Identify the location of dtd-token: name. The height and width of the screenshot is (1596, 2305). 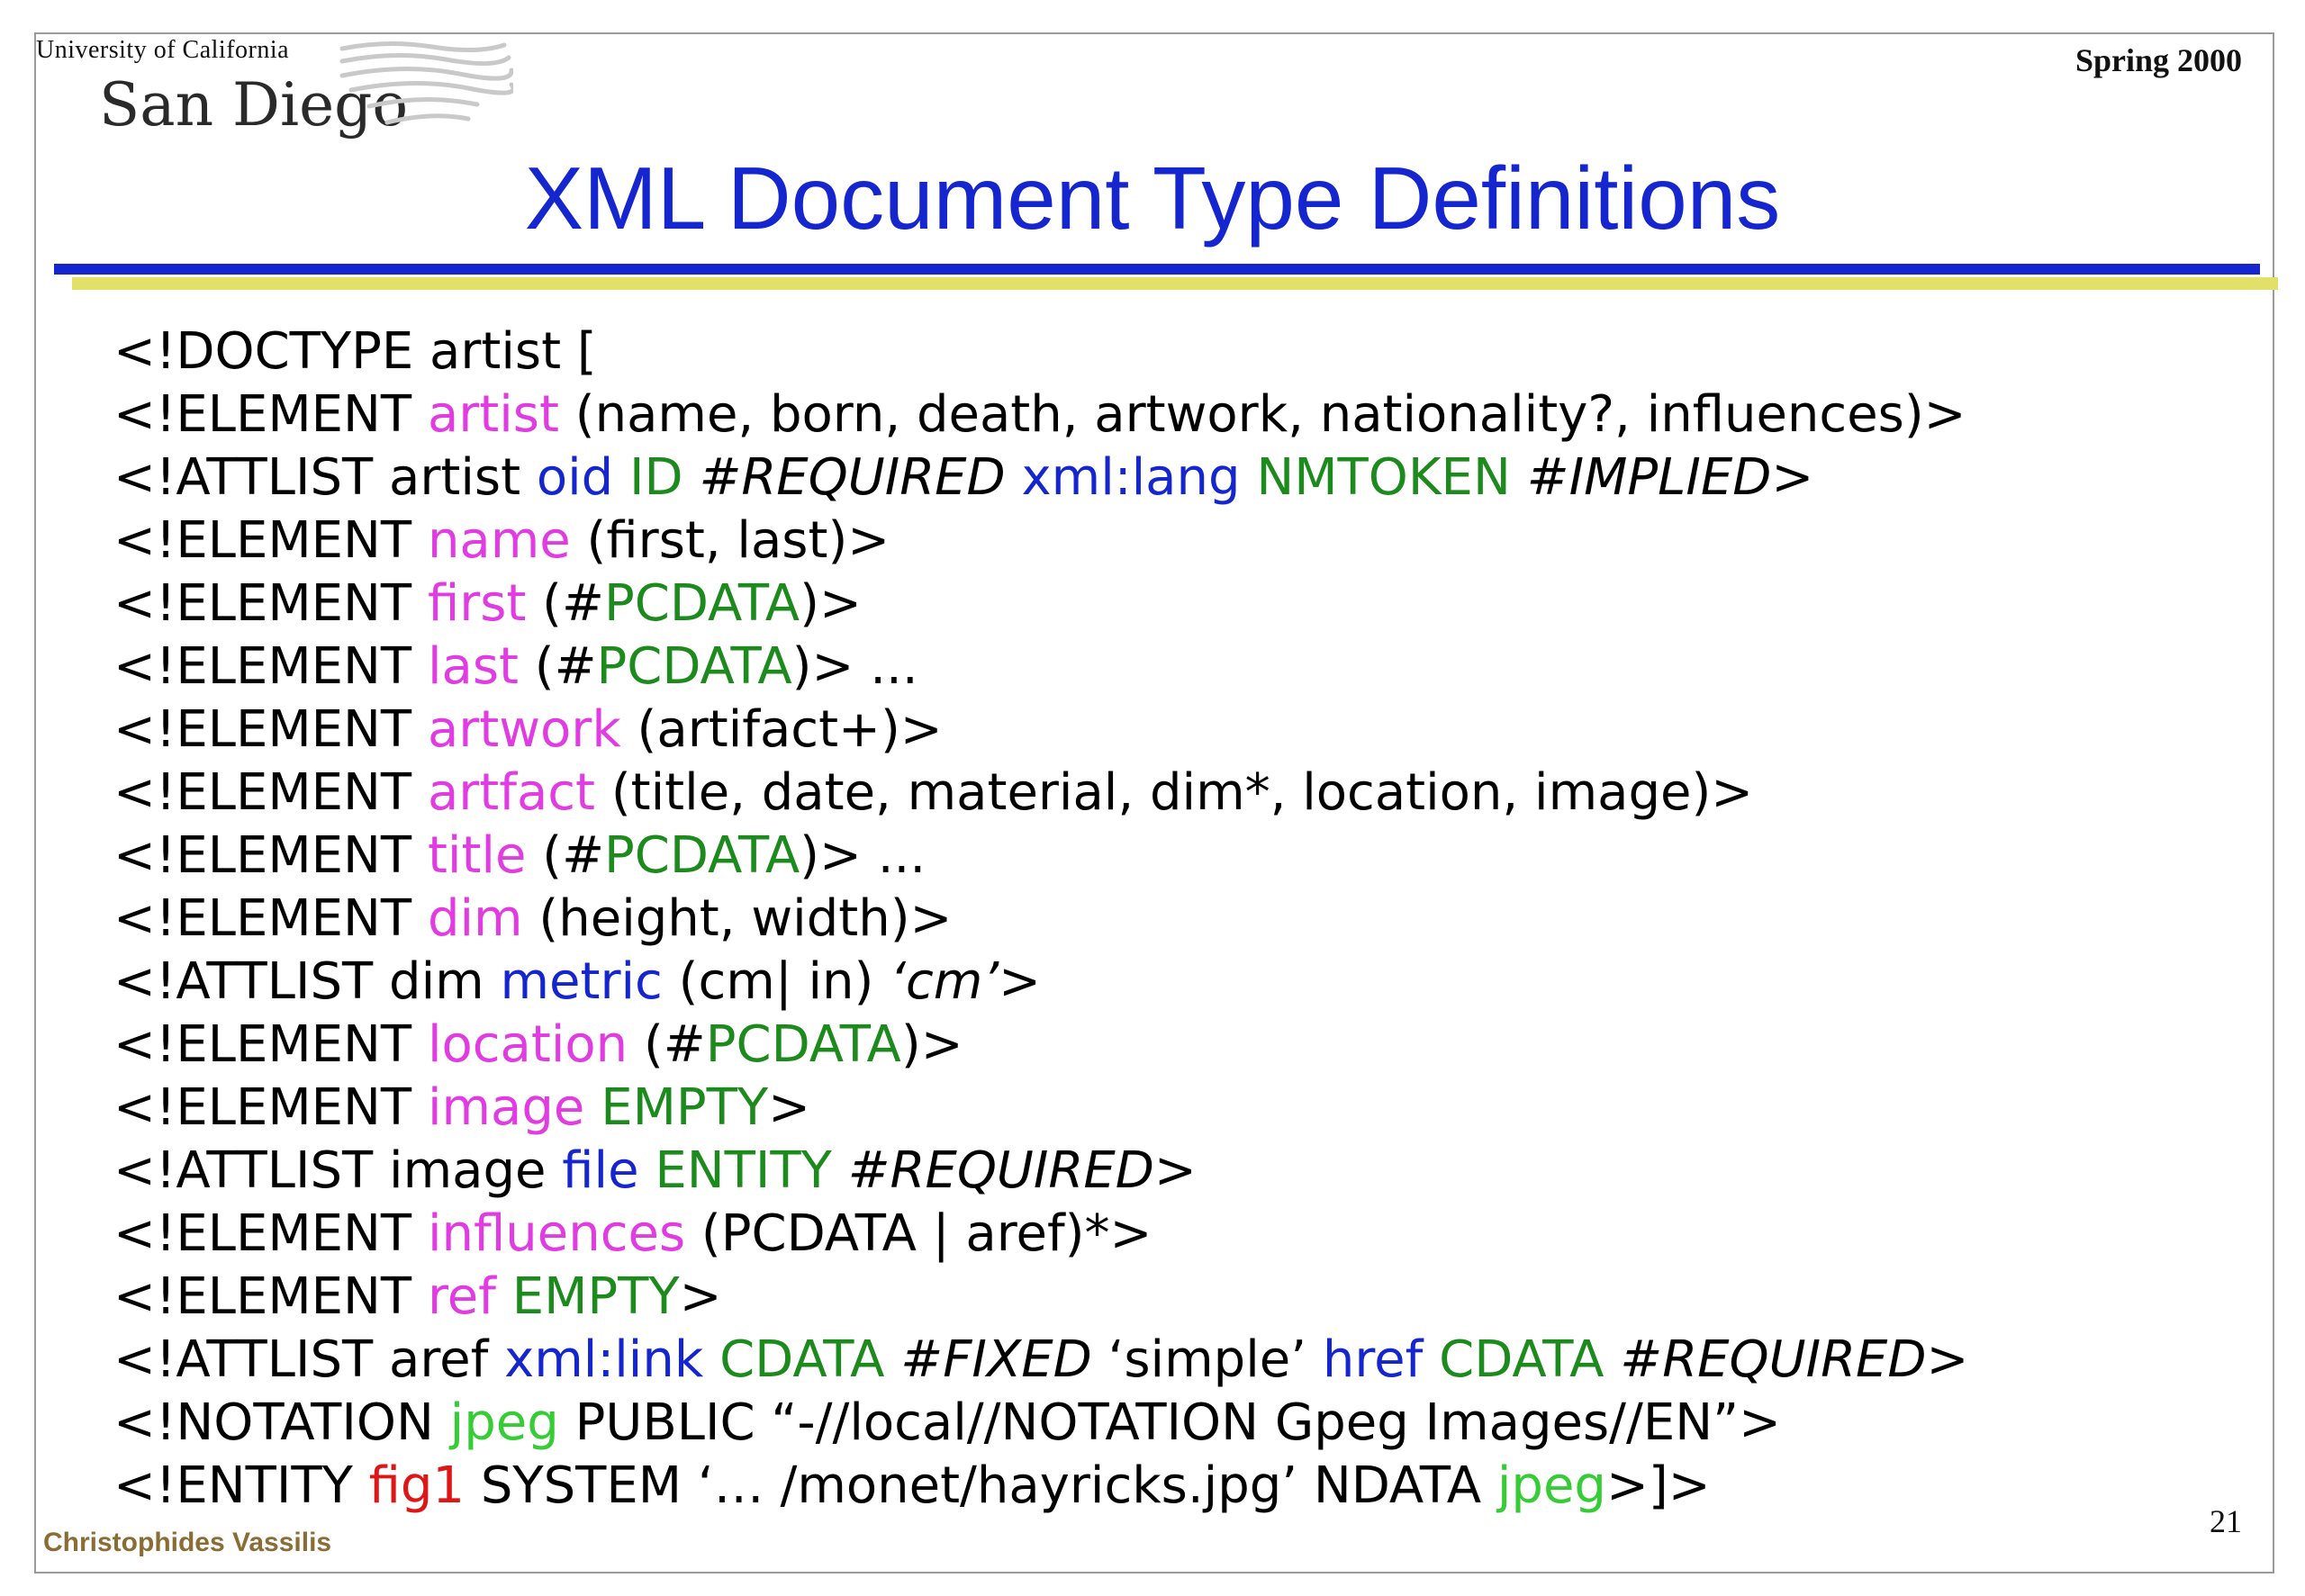
(499, 540).